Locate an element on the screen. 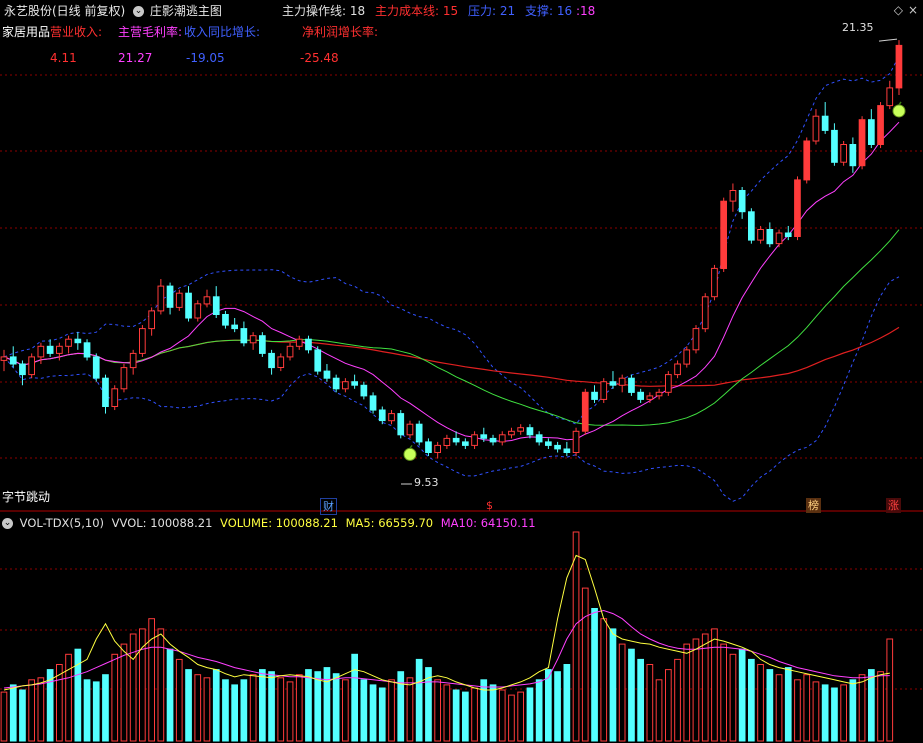 Image resolution: width=923 pixels, height=743 pixels. ma5-value: MA5: 66559.70 is located at coordinates (389, 523).